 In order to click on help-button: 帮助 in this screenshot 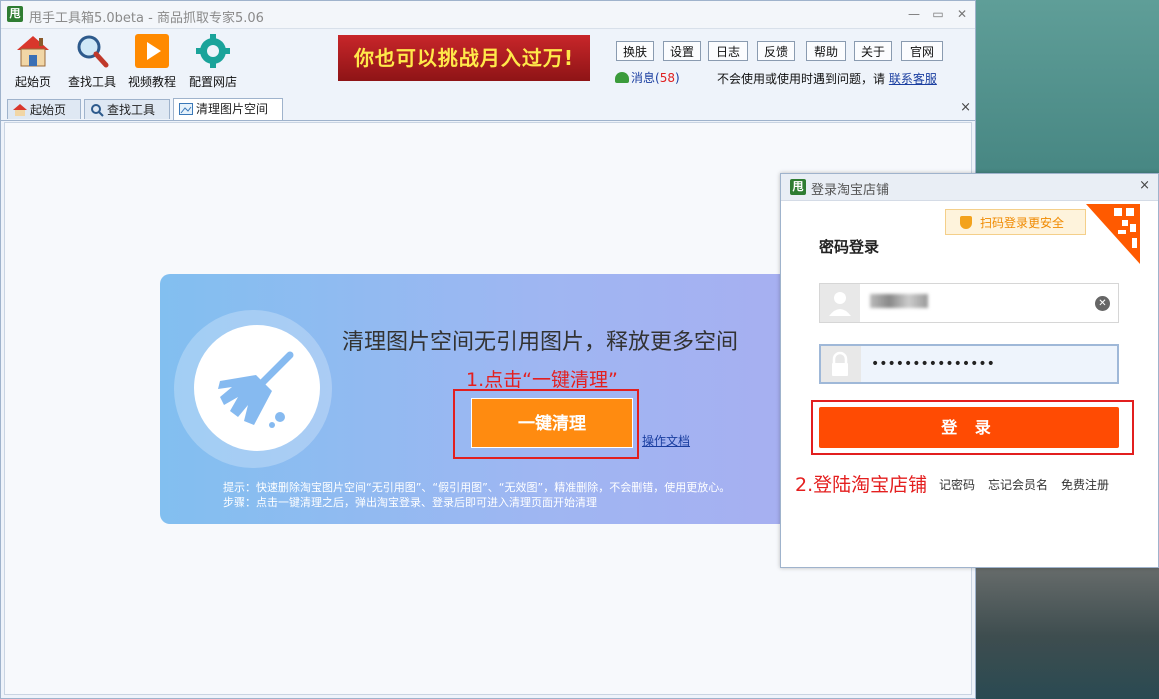, I will do `click(826, 51)`.